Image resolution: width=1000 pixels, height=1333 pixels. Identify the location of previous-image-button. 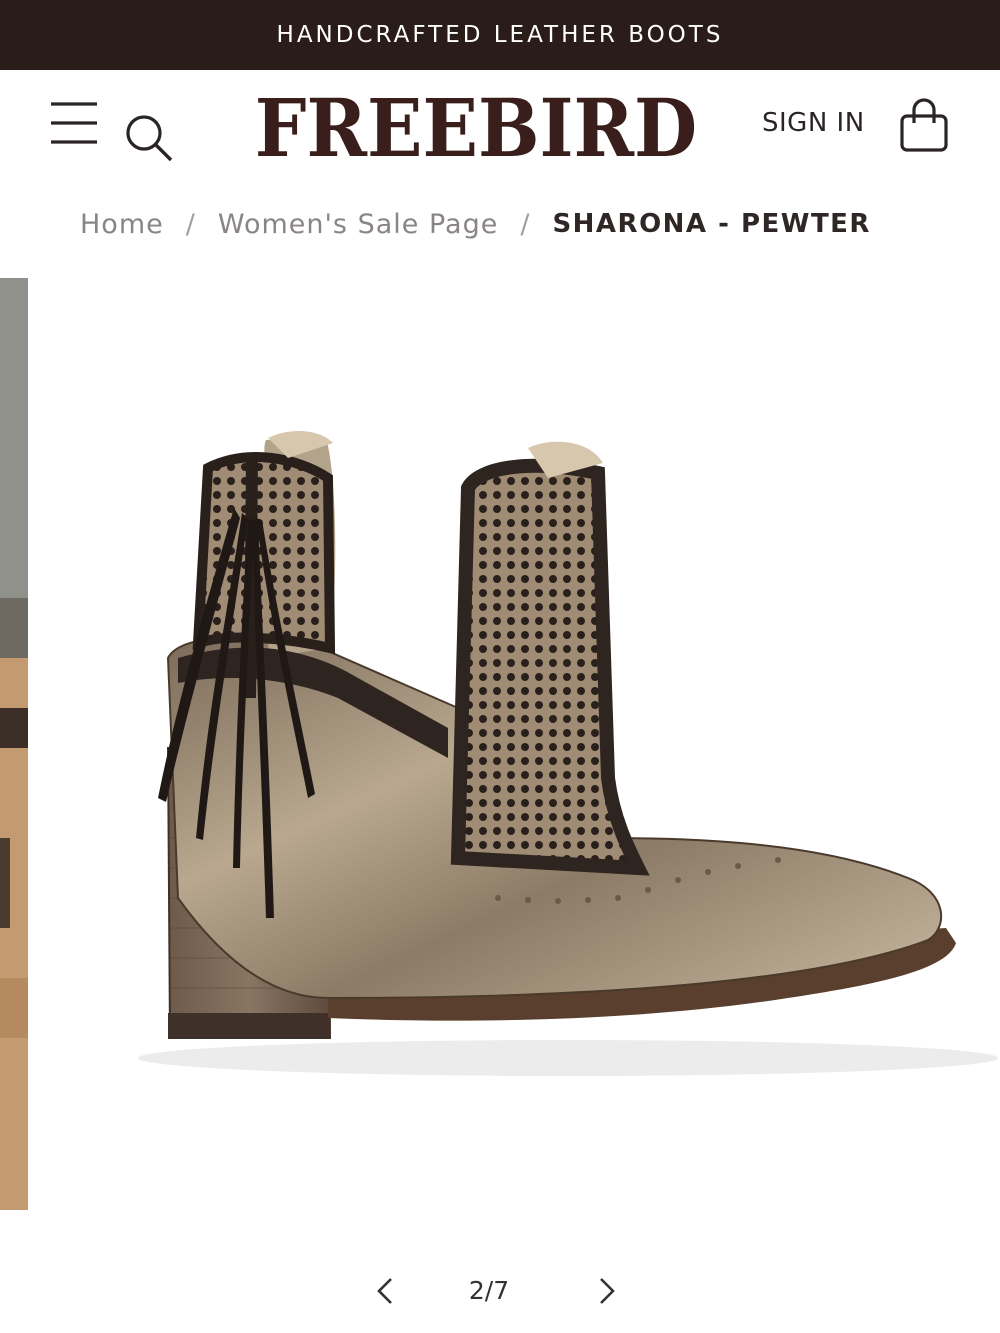
(386, 1291).